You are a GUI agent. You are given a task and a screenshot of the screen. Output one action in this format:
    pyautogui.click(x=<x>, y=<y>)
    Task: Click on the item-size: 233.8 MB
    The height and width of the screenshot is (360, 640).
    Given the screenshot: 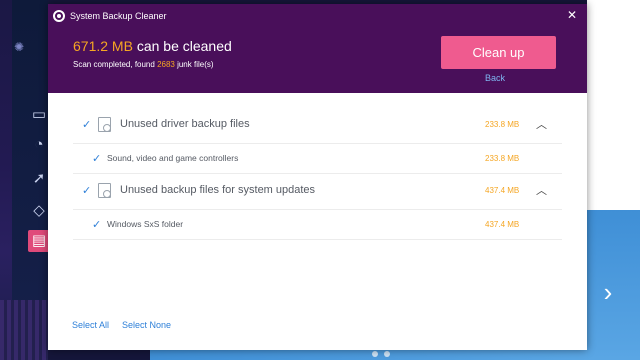 What is the action you would take?
    pyautogui.click(x=502, y=158)
    